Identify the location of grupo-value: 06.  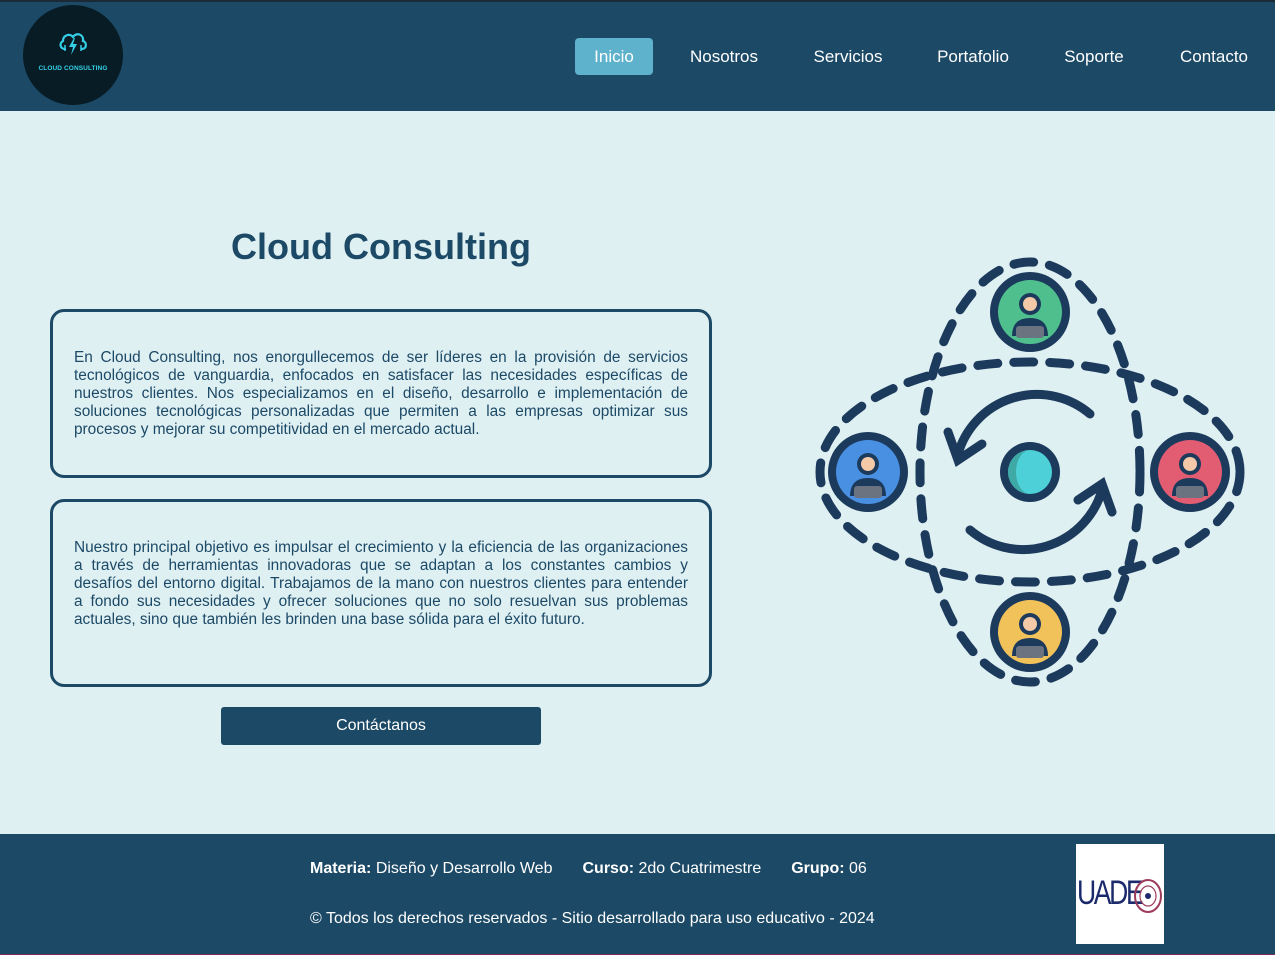
(858, 868).